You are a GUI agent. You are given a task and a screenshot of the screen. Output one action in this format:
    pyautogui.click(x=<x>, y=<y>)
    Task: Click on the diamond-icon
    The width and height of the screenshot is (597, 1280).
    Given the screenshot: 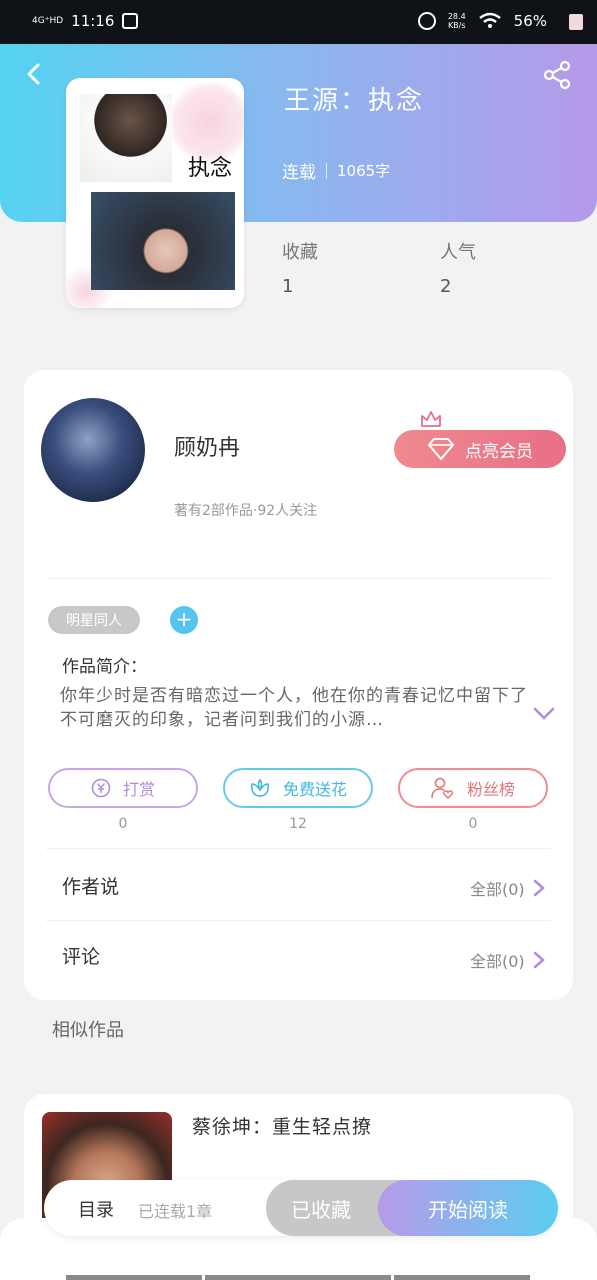 What is the action you would take?
    pyautogui.click(x=441, y=449)
    